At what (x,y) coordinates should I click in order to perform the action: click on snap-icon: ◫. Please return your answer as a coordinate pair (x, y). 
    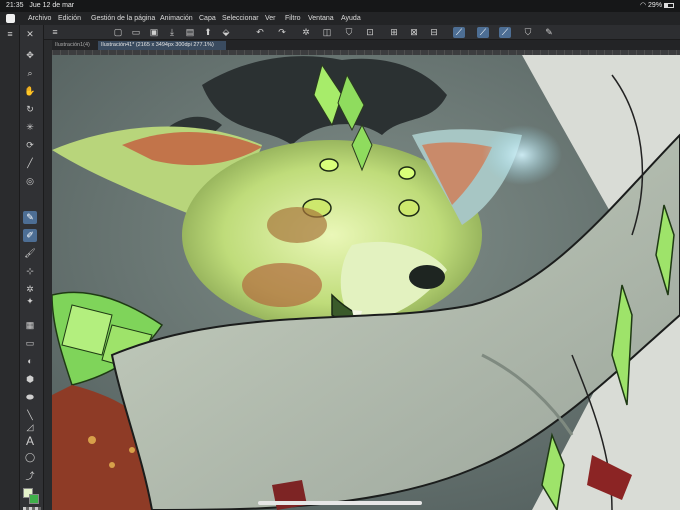
    Looking at the image, I should click on (327, 32).